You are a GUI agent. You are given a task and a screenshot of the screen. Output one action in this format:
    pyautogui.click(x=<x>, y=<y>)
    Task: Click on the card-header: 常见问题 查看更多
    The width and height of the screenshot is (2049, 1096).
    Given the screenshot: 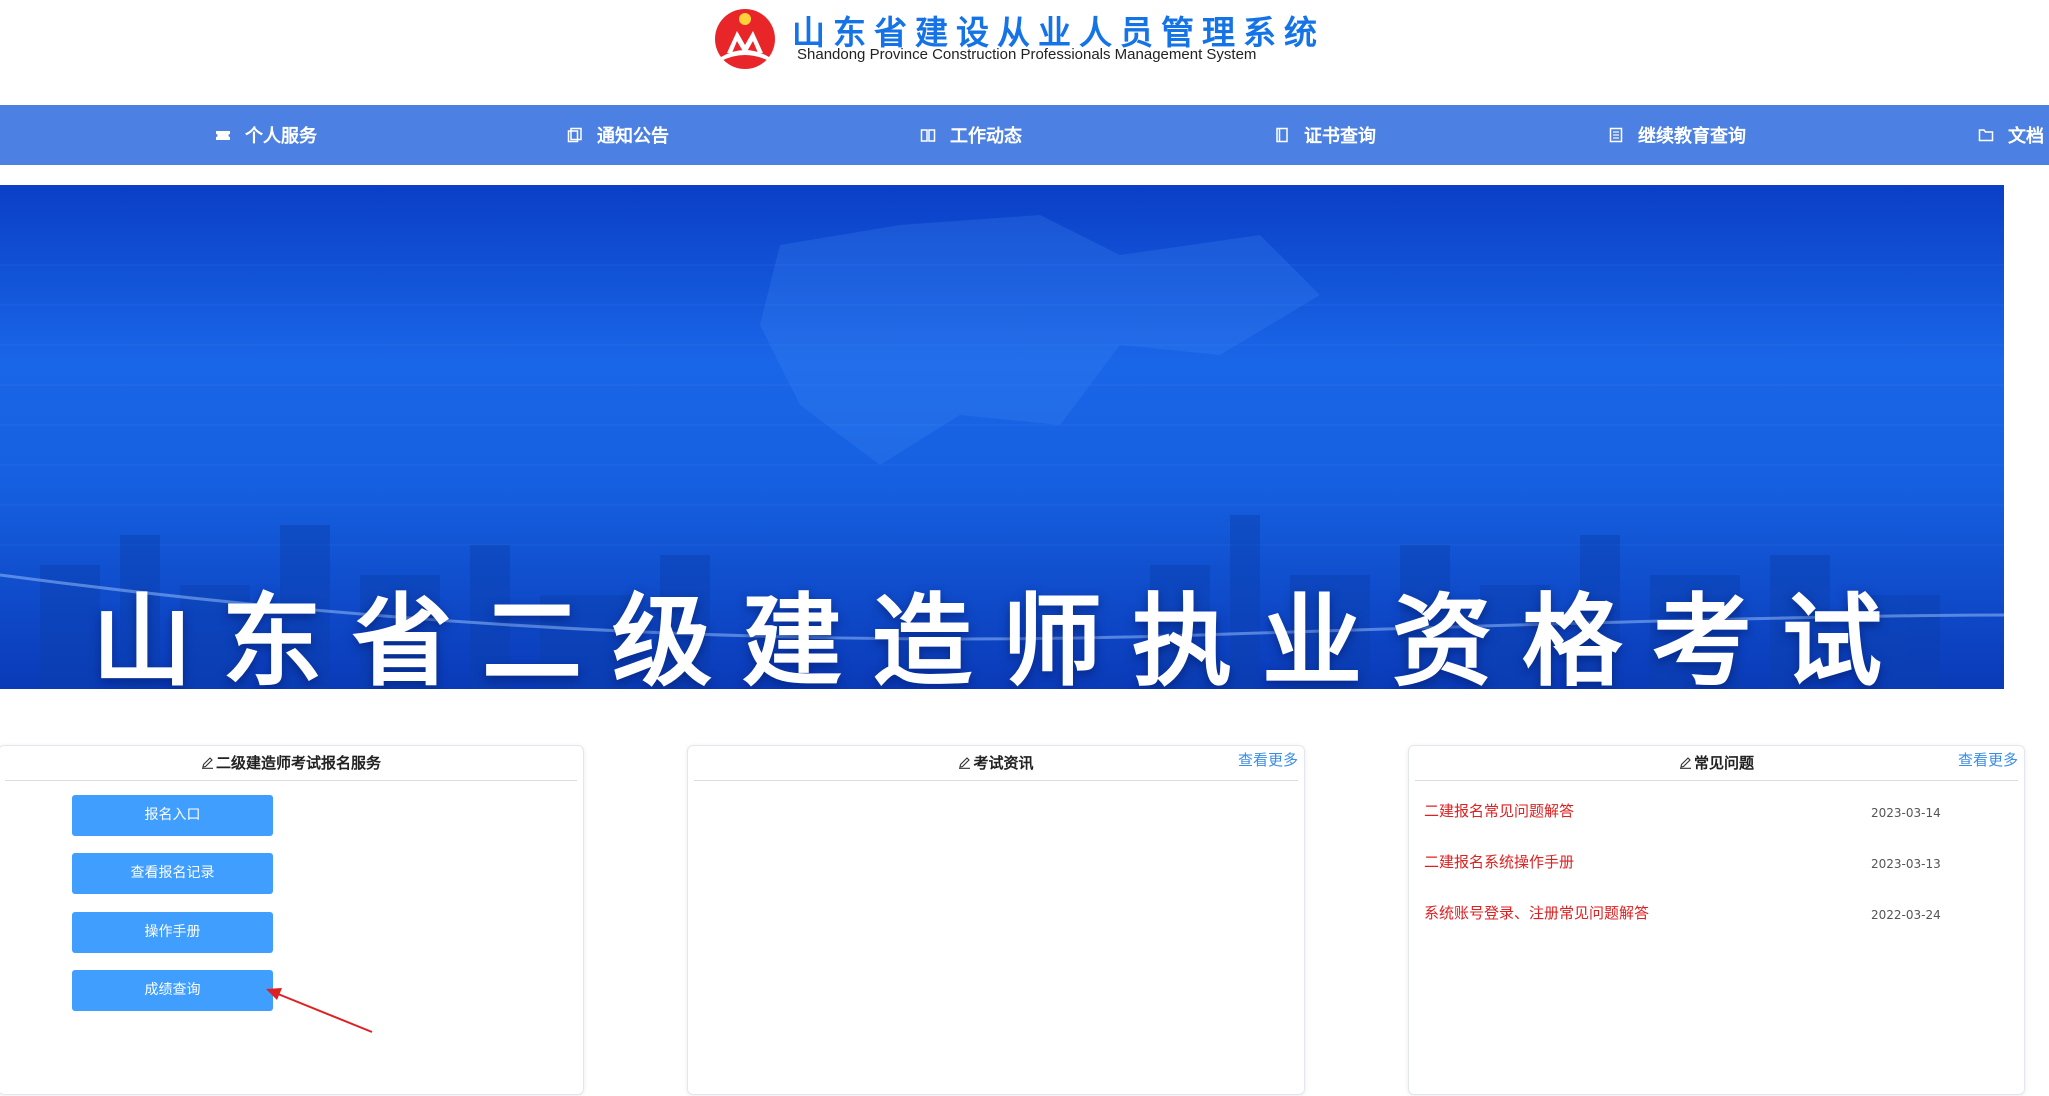 What is the action you would take?
    pyautogui.click(x=1716, y=763)
    